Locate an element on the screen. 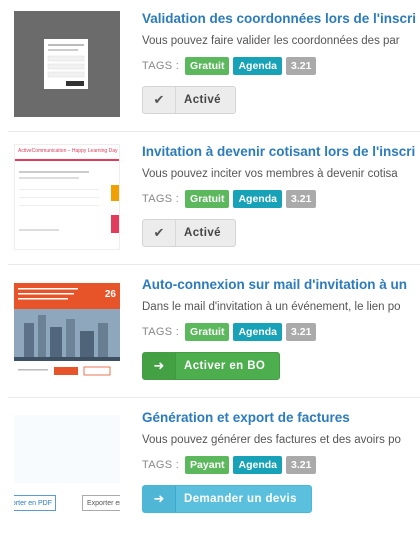  extension-thumbnail: ActiveCommunication – Happy Learning Day is located at coordinates (67, 197).